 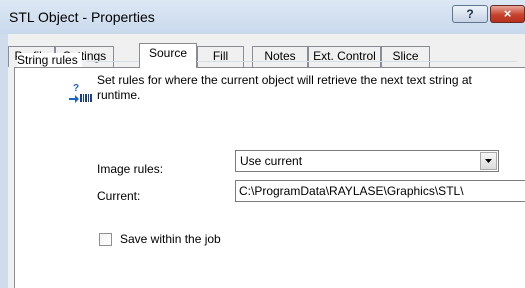 I want to click on chevron-down-icon, so click(x=488, y=161).